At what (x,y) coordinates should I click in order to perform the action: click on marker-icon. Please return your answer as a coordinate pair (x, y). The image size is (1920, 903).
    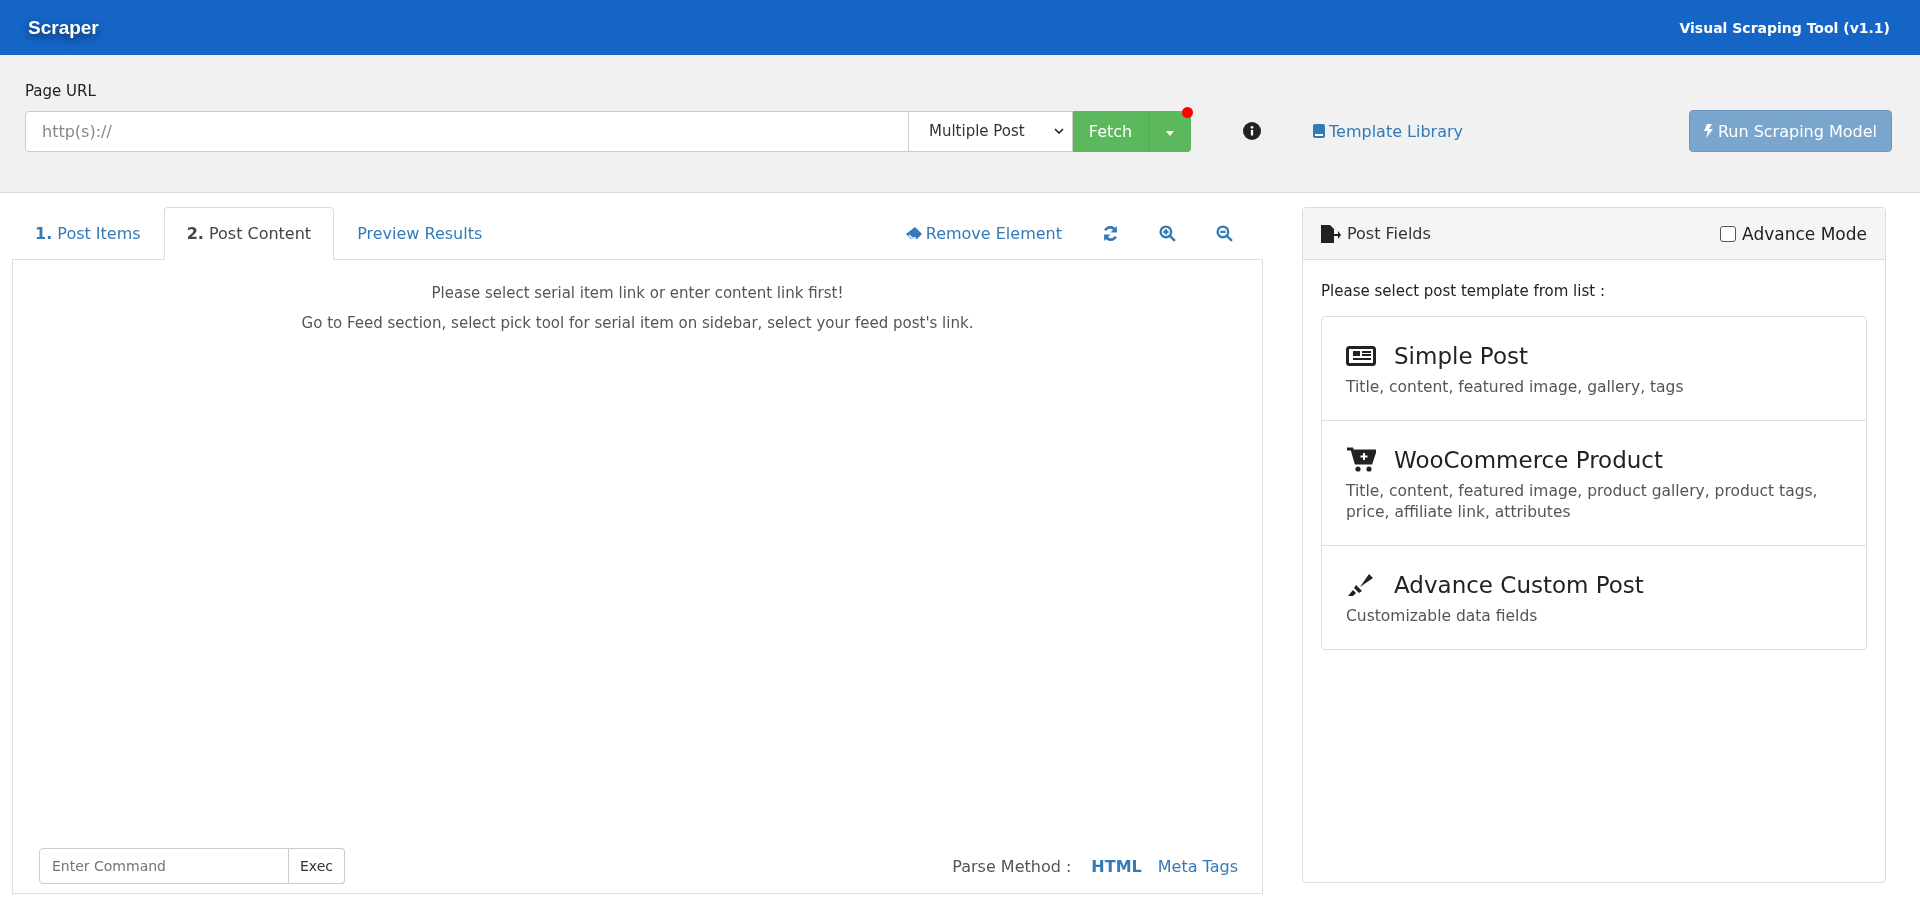
    Looking at the image, I should click on (1361, 584).